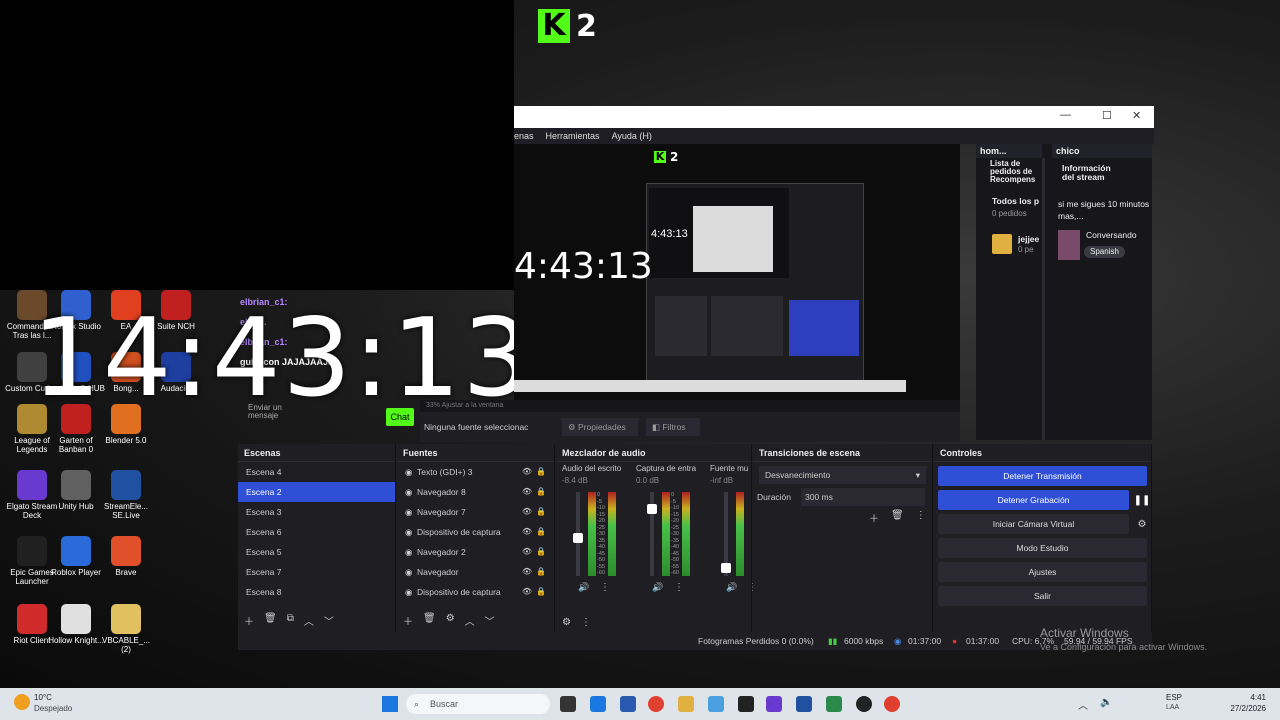 This screenshot has width=1280, height=720. What do you see at coordinates (22, 702) in the screenshot?
I see `weather-icon` at bounding box center [22, 702].